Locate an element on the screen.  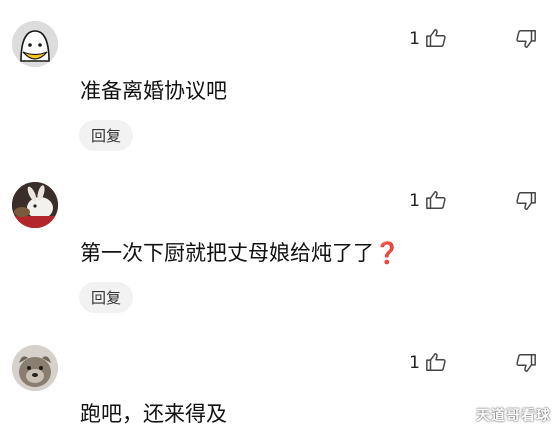
comment-body: 跑吧，还来得及 is located at coordinates (153, 414).